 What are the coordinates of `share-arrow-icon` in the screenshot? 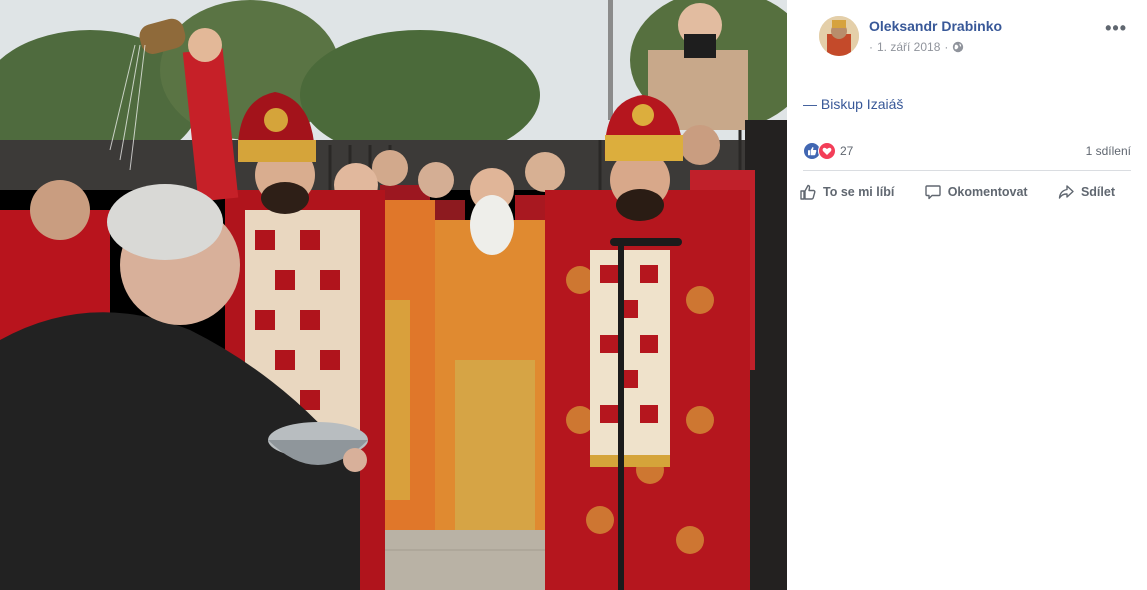 It's located at (1066, 192).